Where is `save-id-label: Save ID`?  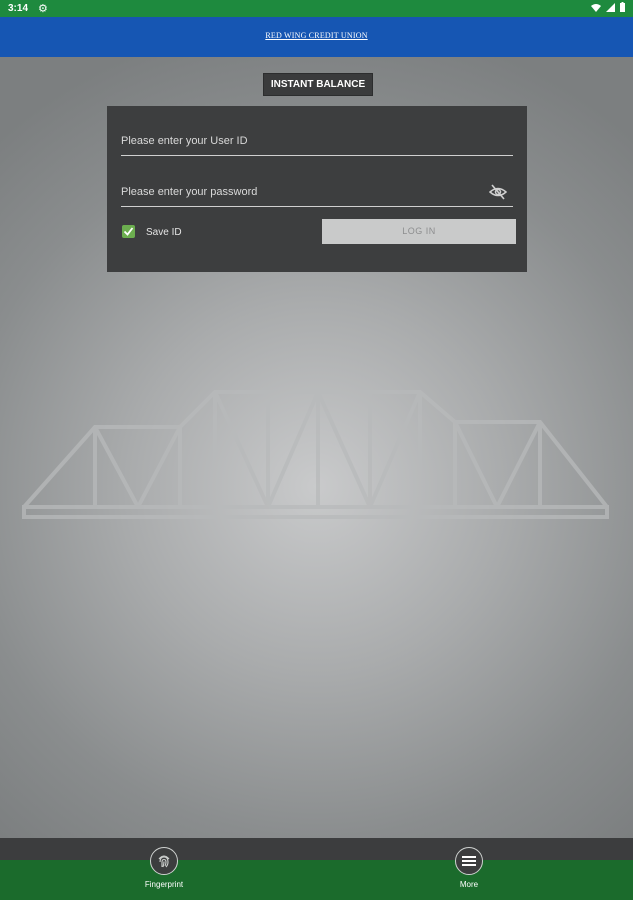
save-id-label: Save ID is located at coordinates (164, 232).